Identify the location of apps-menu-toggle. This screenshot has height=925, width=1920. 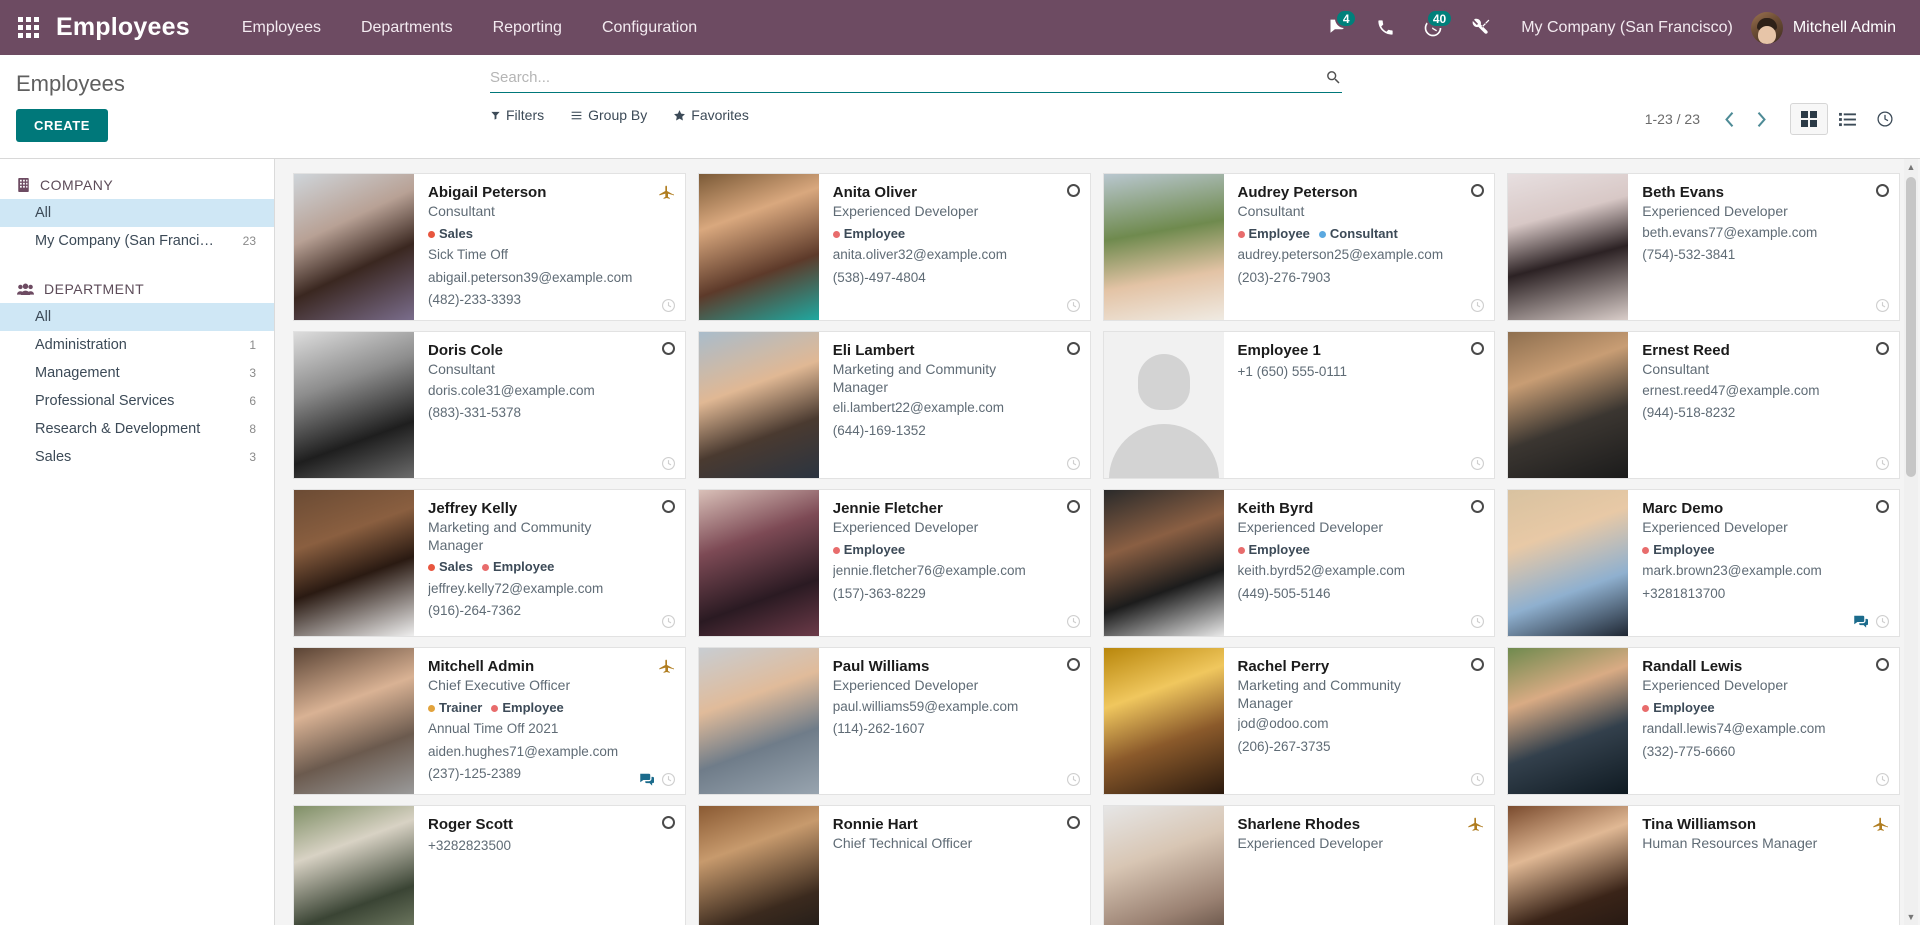
(28, 27).